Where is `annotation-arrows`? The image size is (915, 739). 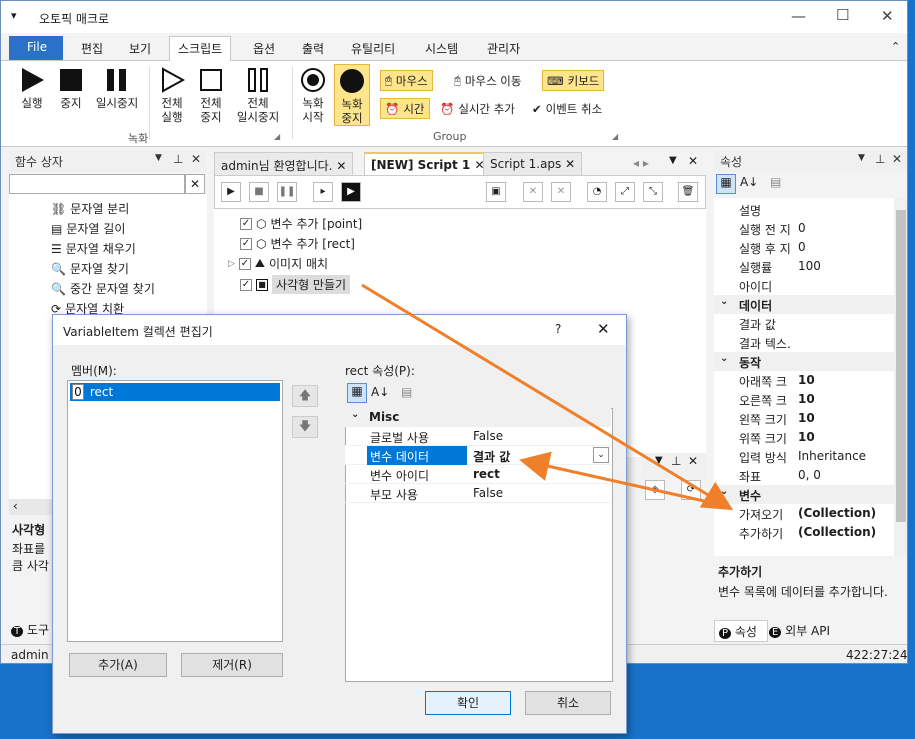
annotation-arrows is located at coordinates (547, 397).